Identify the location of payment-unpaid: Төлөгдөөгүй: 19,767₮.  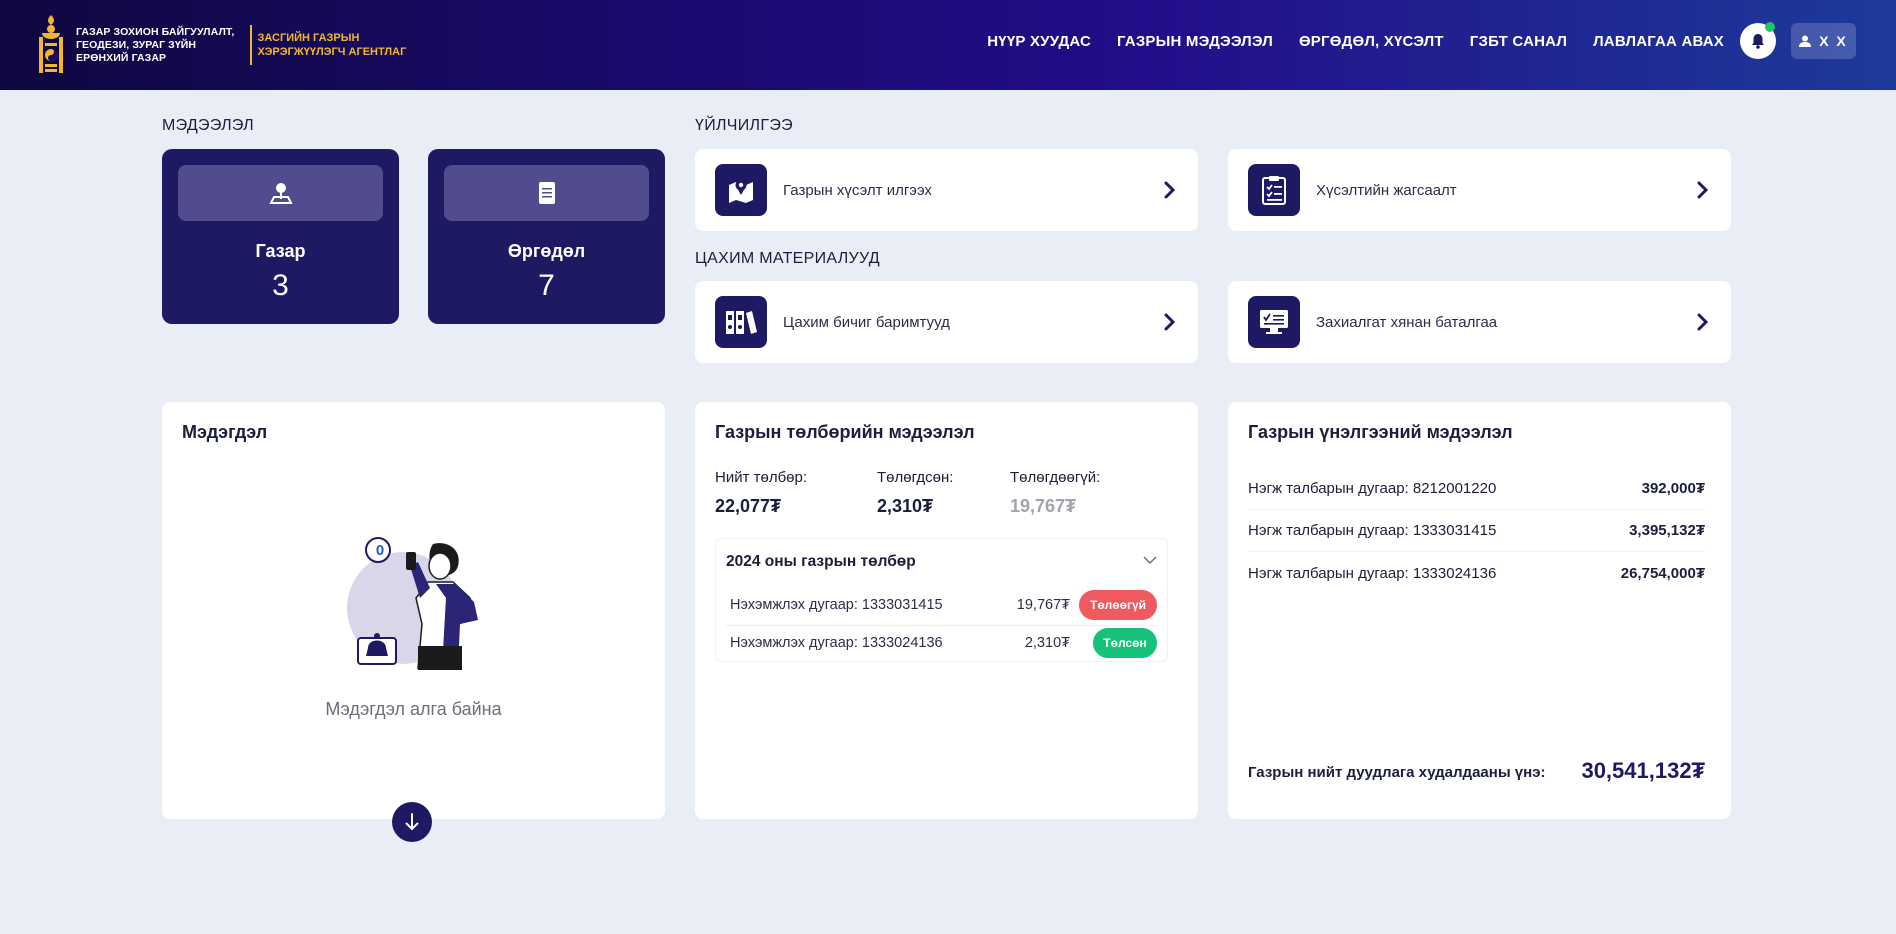
(1055, 493).